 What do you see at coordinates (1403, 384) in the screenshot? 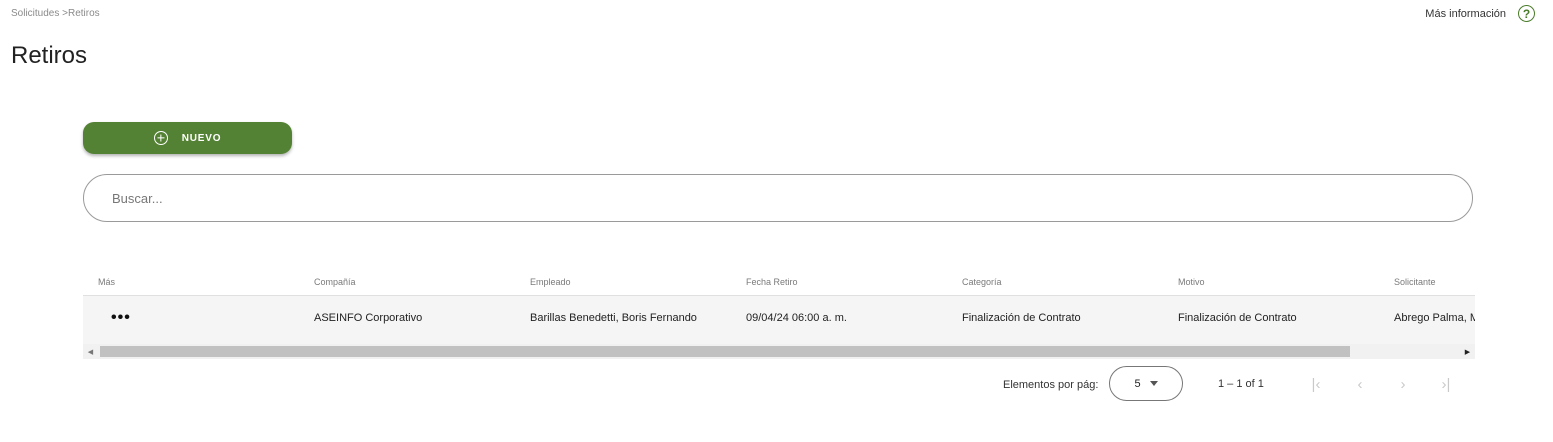
I see `next-page-icon: ›` at bounding box center [1403, 384].